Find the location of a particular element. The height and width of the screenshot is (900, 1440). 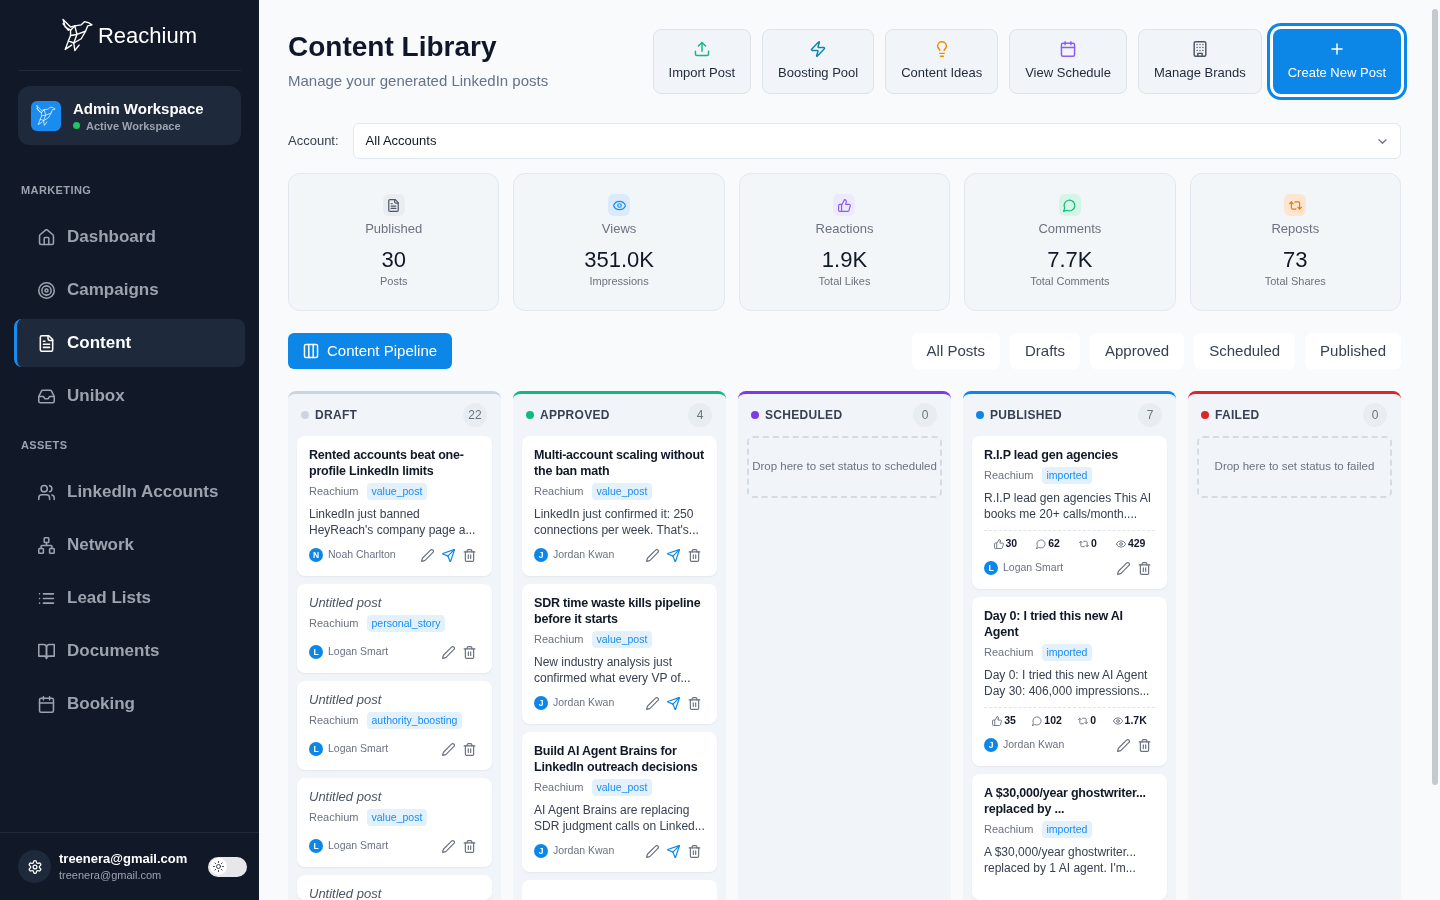

post-card: Untitled post Reachium authority_boosting L Logan Smart is located at coordinates (394, 725).